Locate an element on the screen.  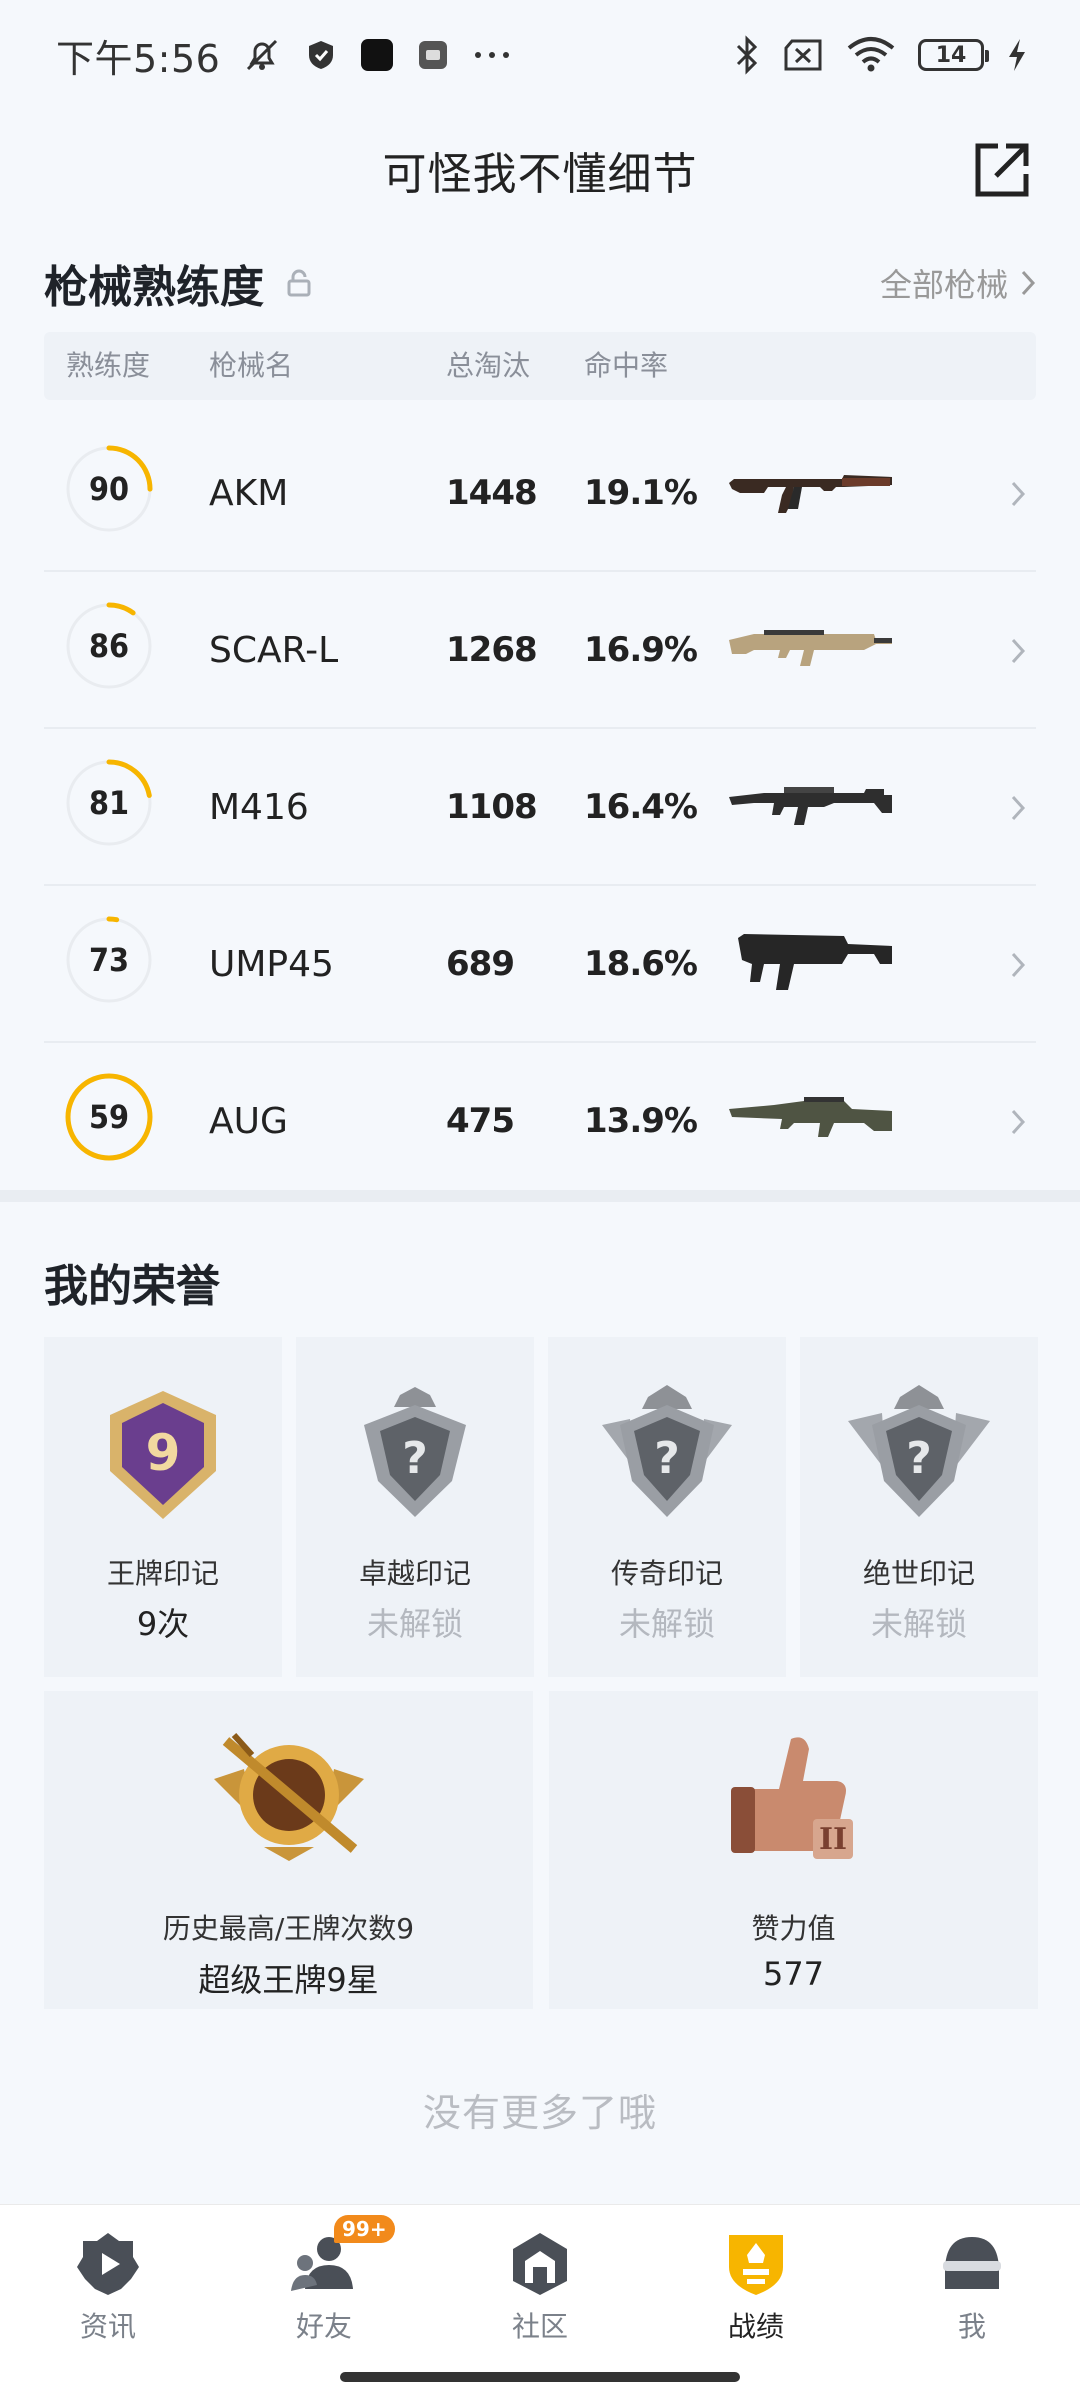
nav-item-friends: 99+ 好友 is located at coordinates (324, 2285).